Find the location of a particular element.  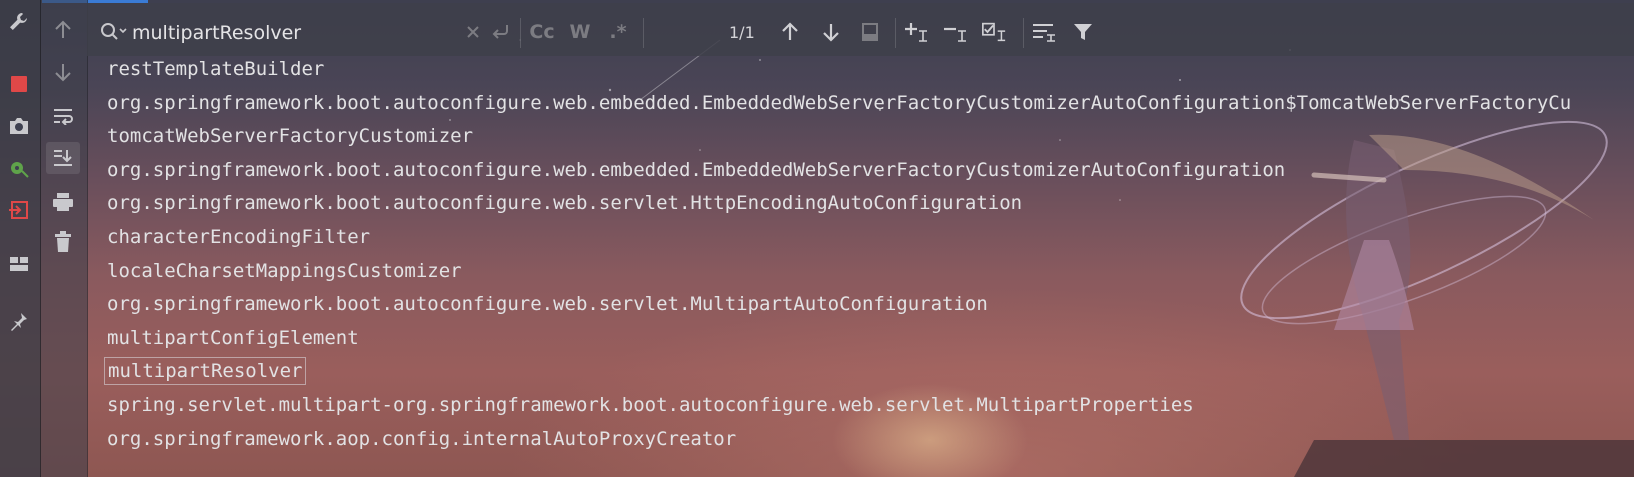

run-toolbar is located at coordinates (20, 238).